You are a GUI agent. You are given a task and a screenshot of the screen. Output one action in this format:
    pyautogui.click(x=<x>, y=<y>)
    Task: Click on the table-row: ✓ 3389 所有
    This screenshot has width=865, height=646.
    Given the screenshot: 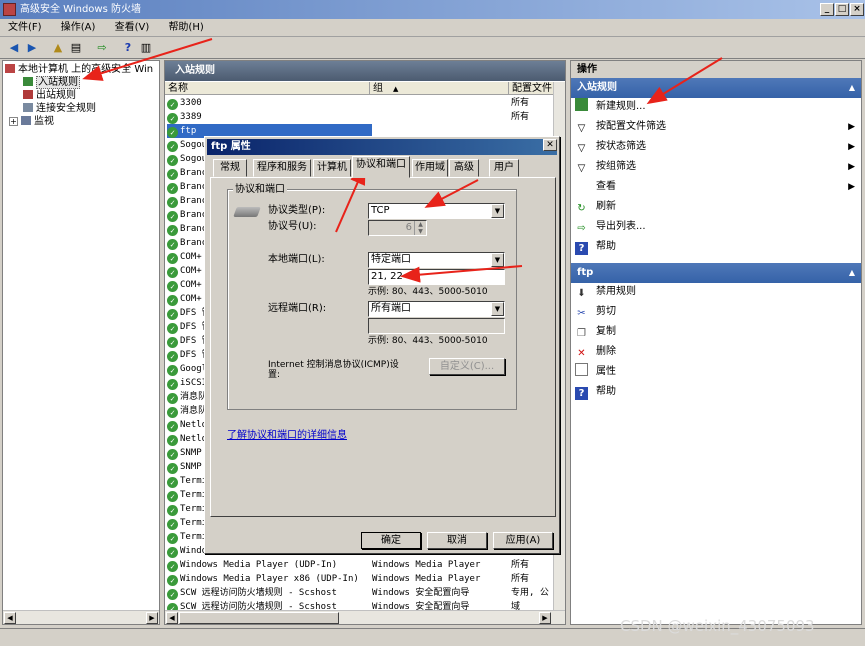 What is the action you would take?
    pyautogui.click(x=359, y=117)
    